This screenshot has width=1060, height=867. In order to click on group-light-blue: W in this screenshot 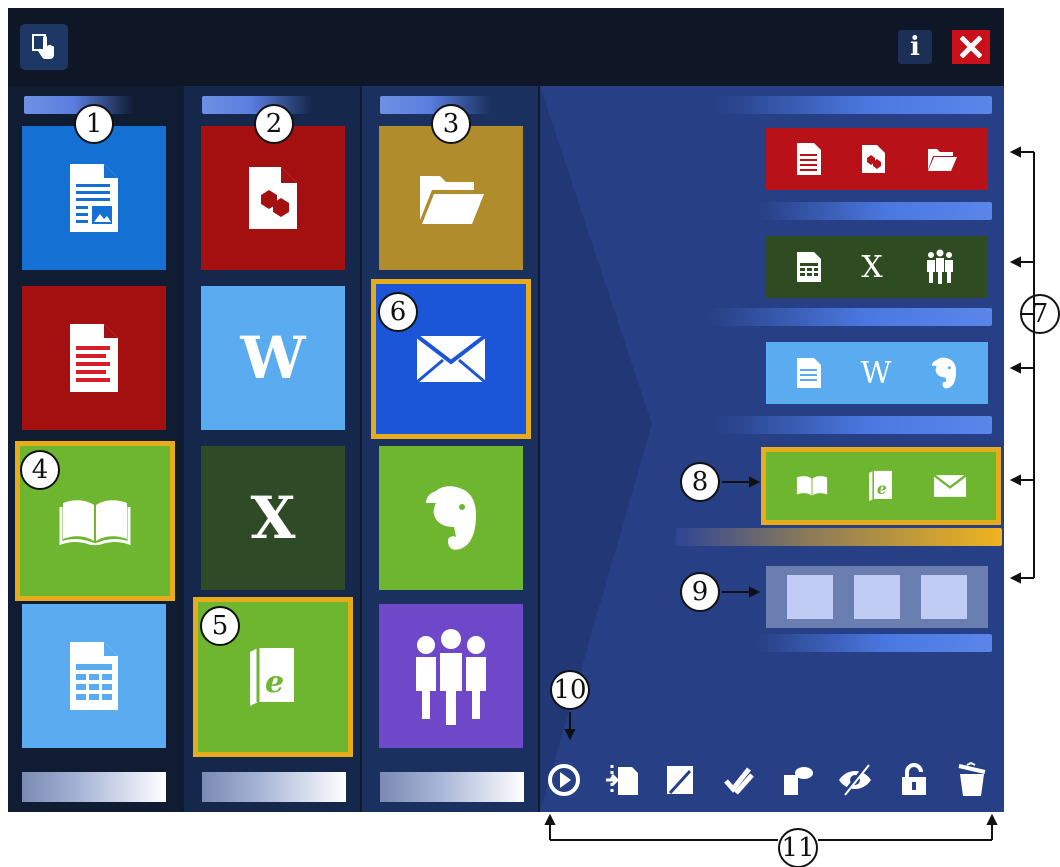, I will do `click(877, 373)`.